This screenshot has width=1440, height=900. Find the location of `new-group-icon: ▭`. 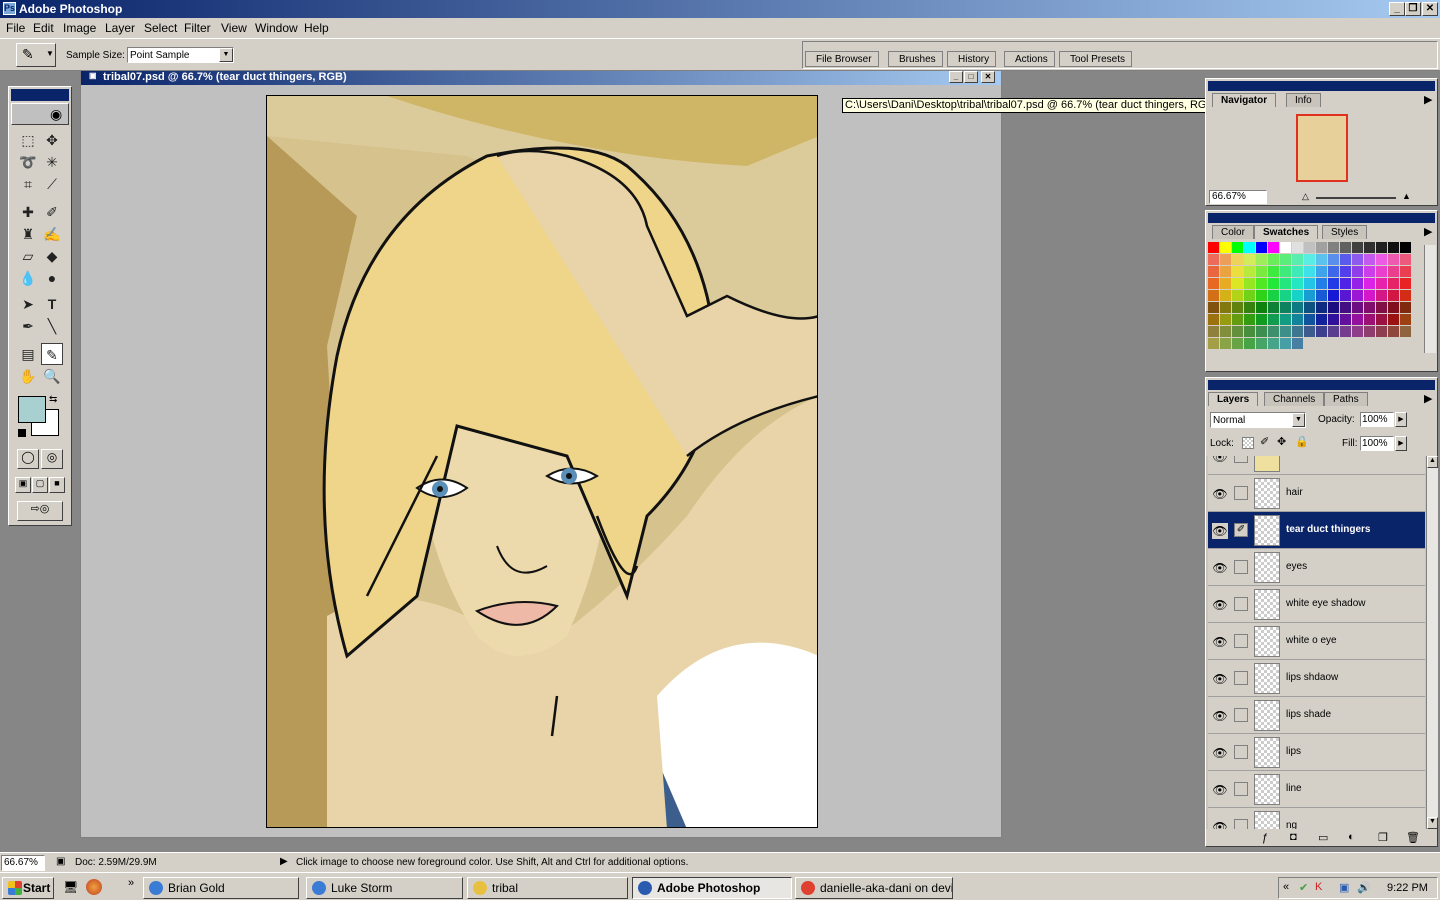

new-group-icon: ▭ is located at coordinates (1323, 837).